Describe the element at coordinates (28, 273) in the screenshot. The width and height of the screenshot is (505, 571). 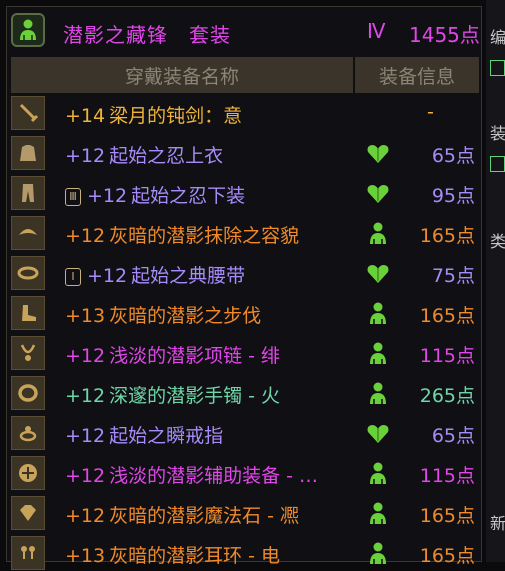
I see `belt-slot-icon` at that location.